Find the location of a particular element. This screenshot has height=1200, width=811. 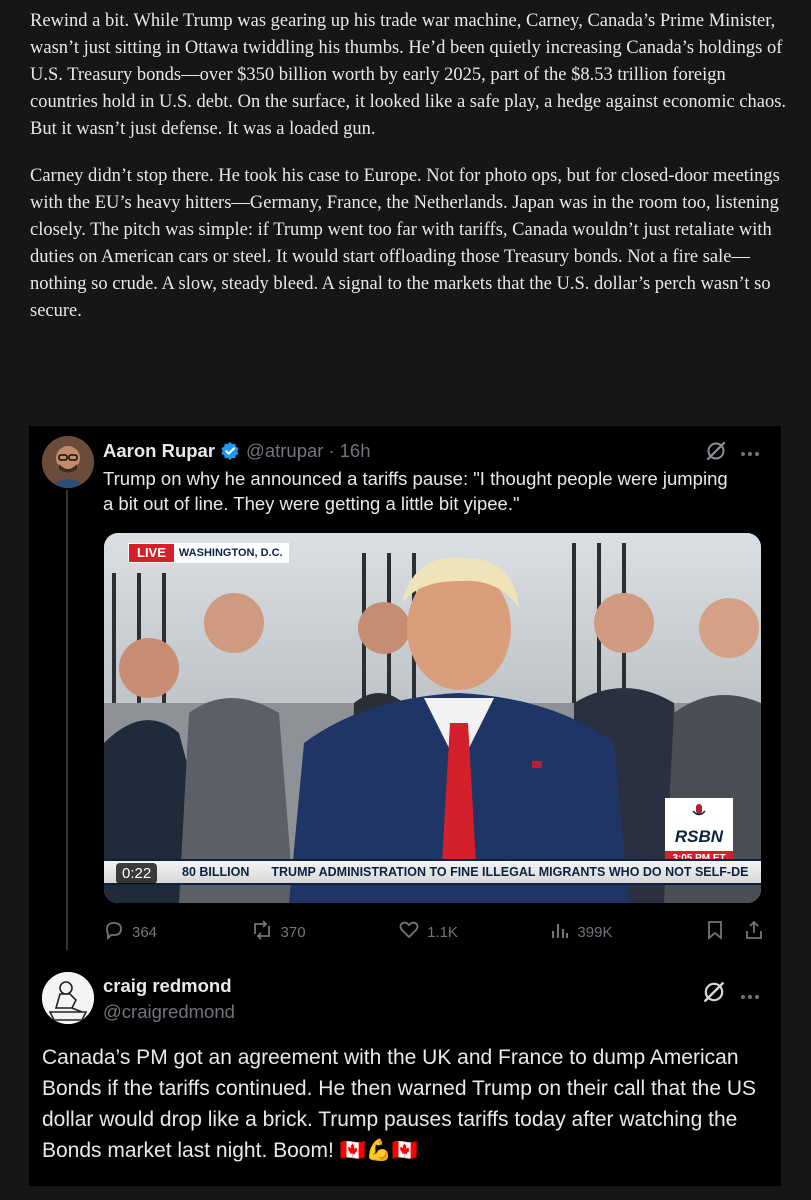

timestamp: 16h is located at coordinates (355, 451).